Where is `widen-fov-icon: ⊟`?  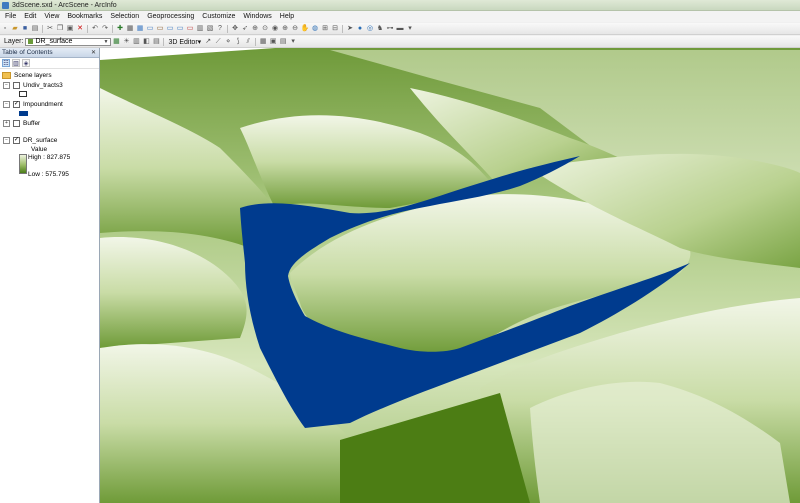 widen-fov-icon: ⊟ is located at coordinates (335, 29).